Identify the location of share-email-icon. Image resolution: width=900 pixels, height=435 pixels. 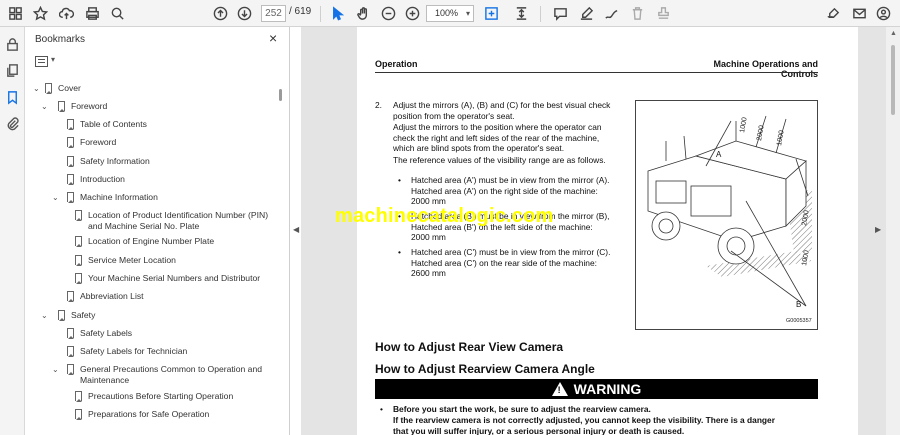
(859, 13).